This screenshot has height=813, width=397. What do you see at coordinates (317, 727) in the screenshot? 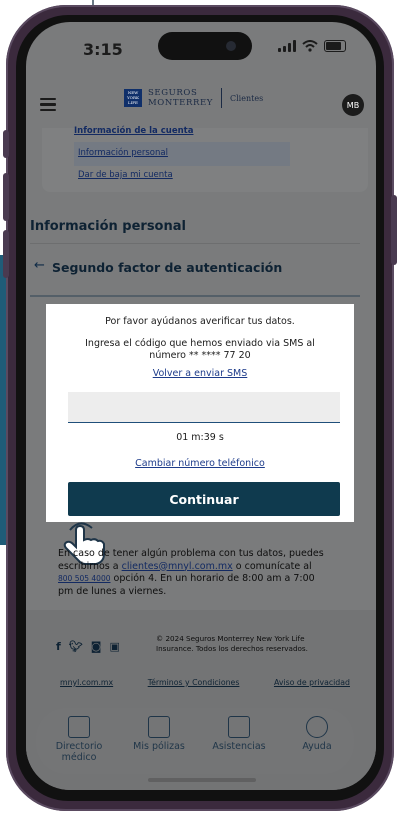
I see `help-icon` at bounding box center [317, 727].